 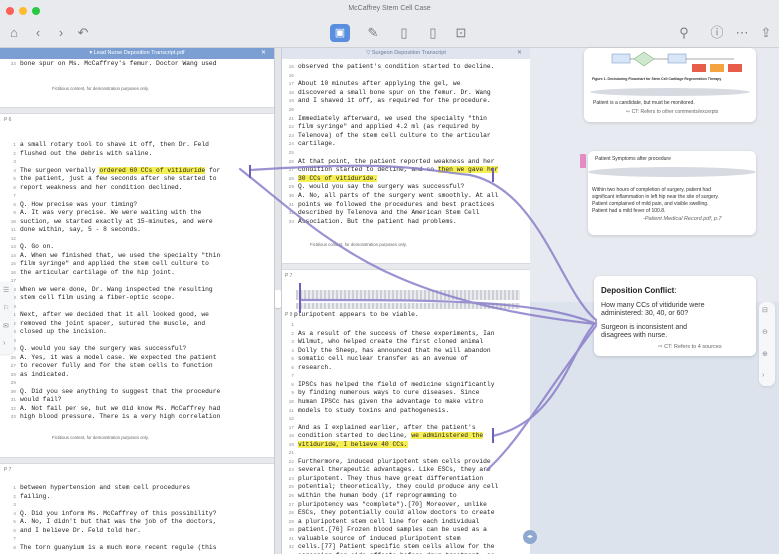 I want to click on line-text: The surgeon verbally, so click(x=60, y=170).